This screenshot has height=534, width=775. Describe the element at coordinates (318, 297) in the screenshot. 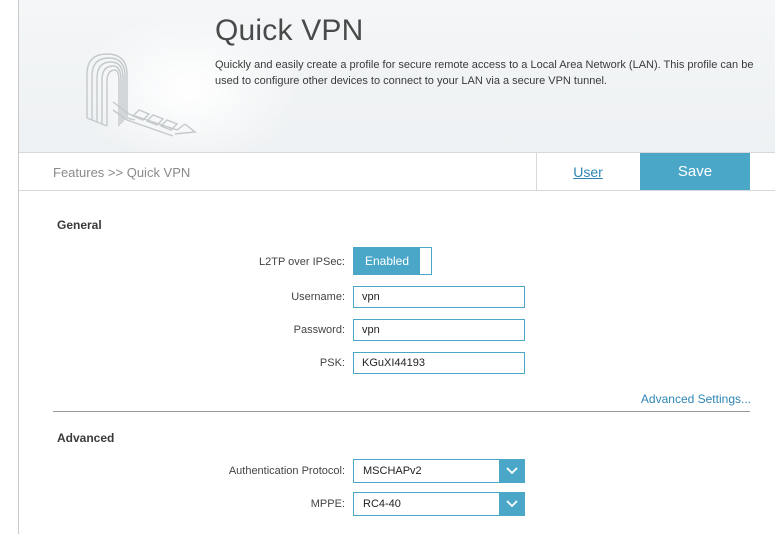

I see `username-label: Username:` at that location.